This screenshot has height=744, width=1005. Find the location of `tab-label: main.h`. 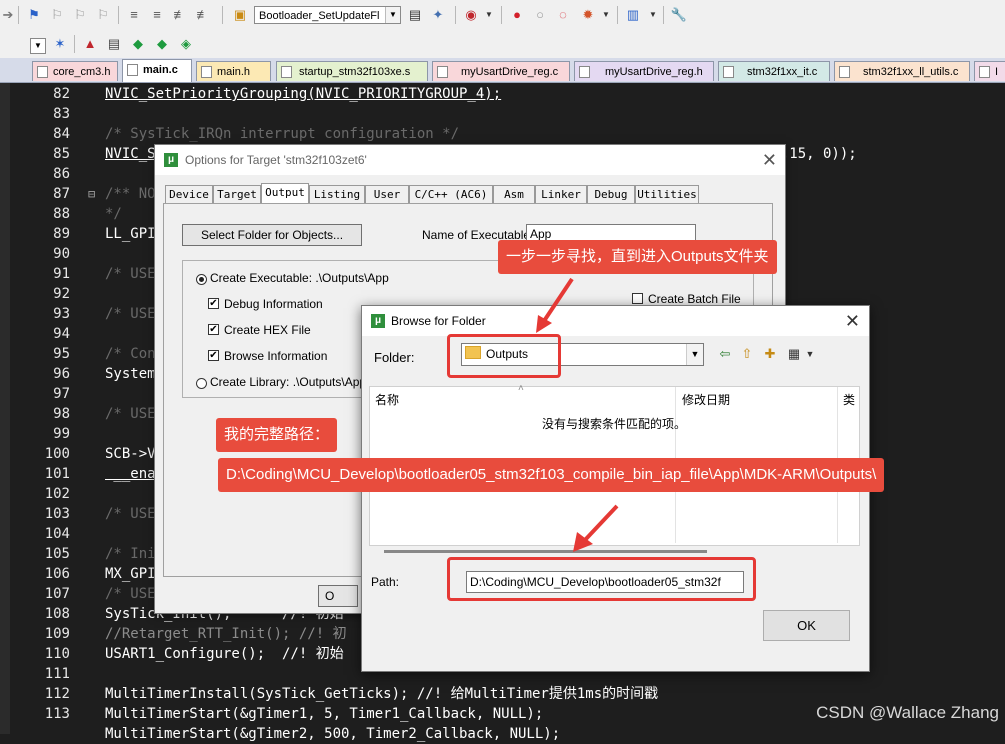

tab-label: main.h is located at coordinates (234, 72).